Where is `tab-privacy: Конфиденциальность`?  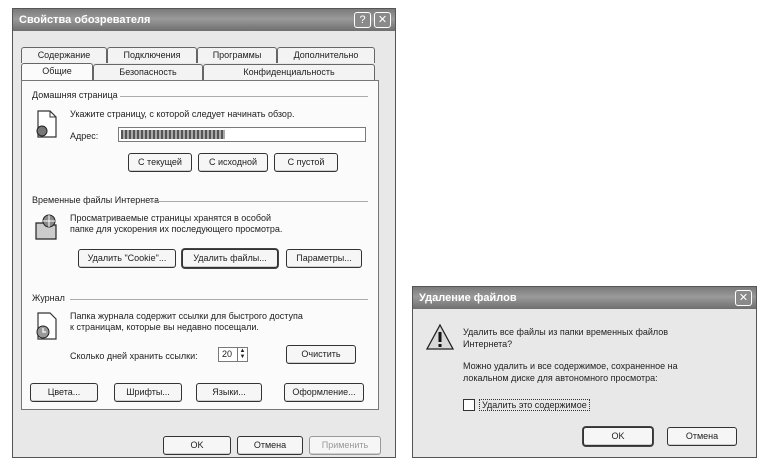 tab-privacy: Конфиденциальность is located at coordinates (289, 72).